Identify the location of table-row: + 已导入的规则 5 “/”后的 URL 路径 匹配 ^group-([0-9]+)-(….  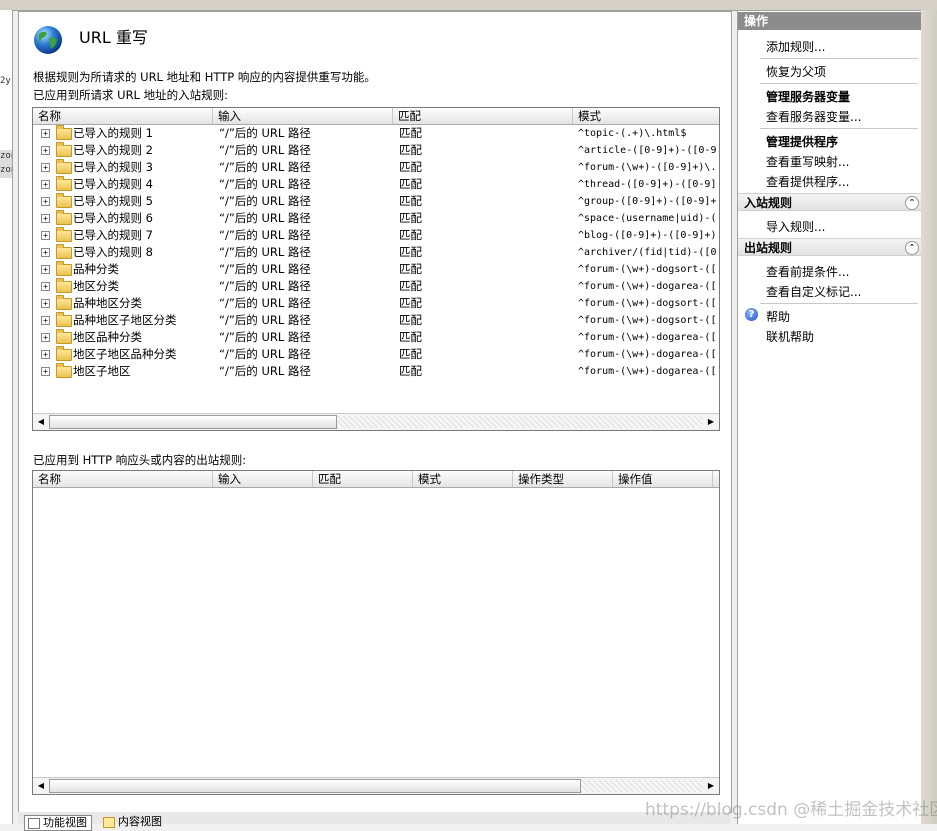
(376, 201).